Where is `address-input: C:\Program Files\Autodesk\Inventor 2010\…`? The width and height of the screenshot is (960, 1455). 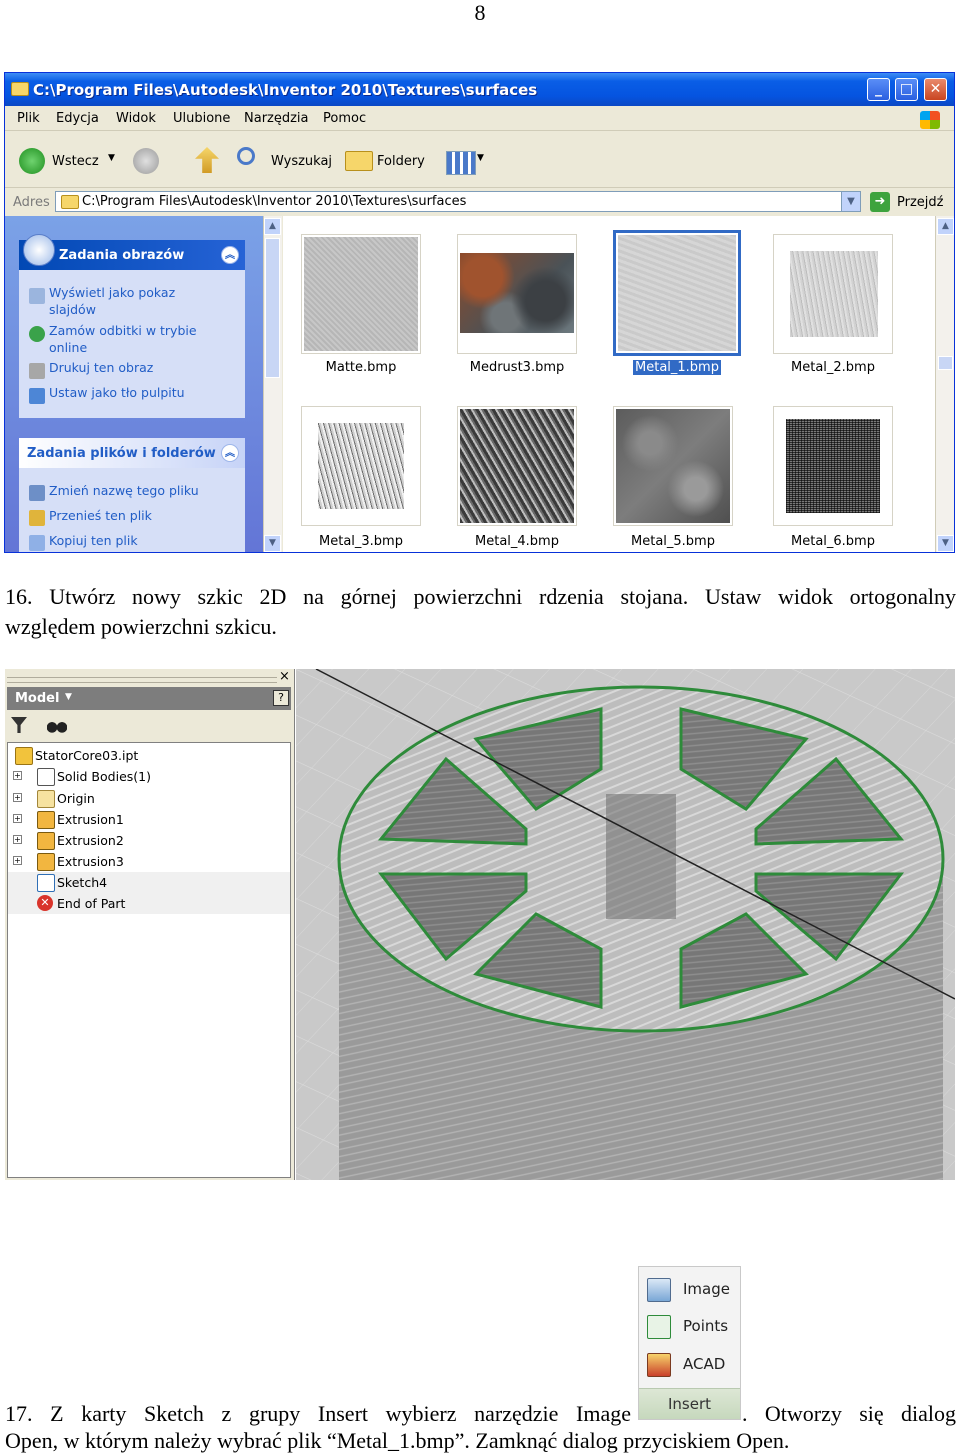 address-input: C:\Program Files\Autodesk\Inventor 2010\… is located at coordinates (458, 201).